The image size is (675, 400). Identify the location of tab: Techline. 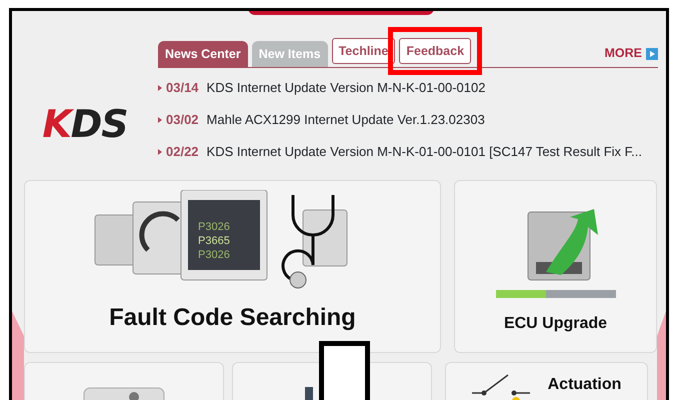
(364, 51).